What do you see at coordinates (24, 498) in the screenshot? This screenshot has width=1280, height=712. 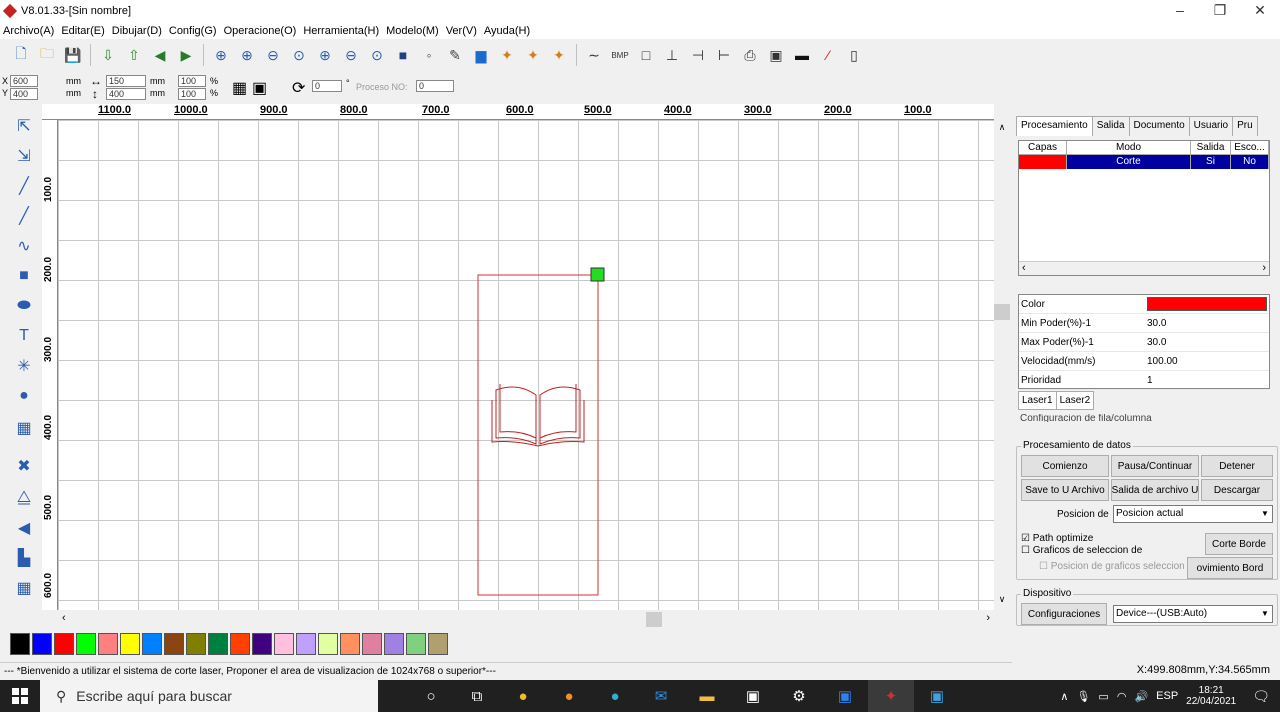 I see `mirror-h-icon: ⧋` at bounding box center [24, 498].